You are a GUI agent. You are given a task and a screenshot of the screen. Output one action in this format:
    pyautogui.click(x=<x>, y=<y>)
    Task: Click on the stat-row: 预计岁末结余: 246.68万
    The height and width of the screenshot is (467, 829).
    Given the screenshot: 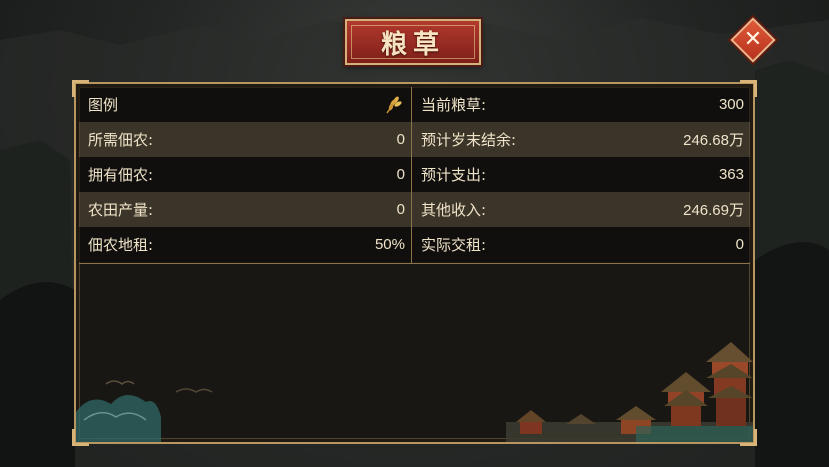 What is the action you would take?
    pyautogui.click(x=581, y=139)
    